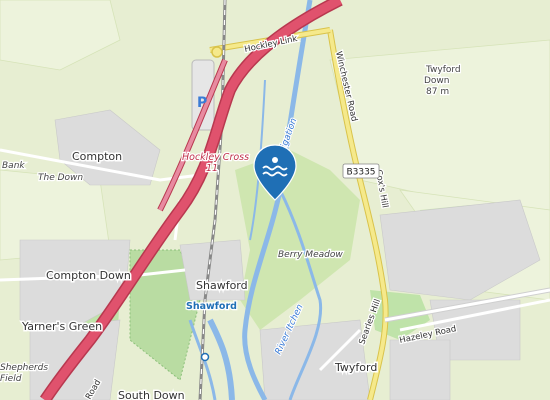 This screenshot has height=400, width=550. What do you see at coordinates (151, 394) in the screenshot?
I see `place-south-down: South Down` at bounding box center [151, 394].